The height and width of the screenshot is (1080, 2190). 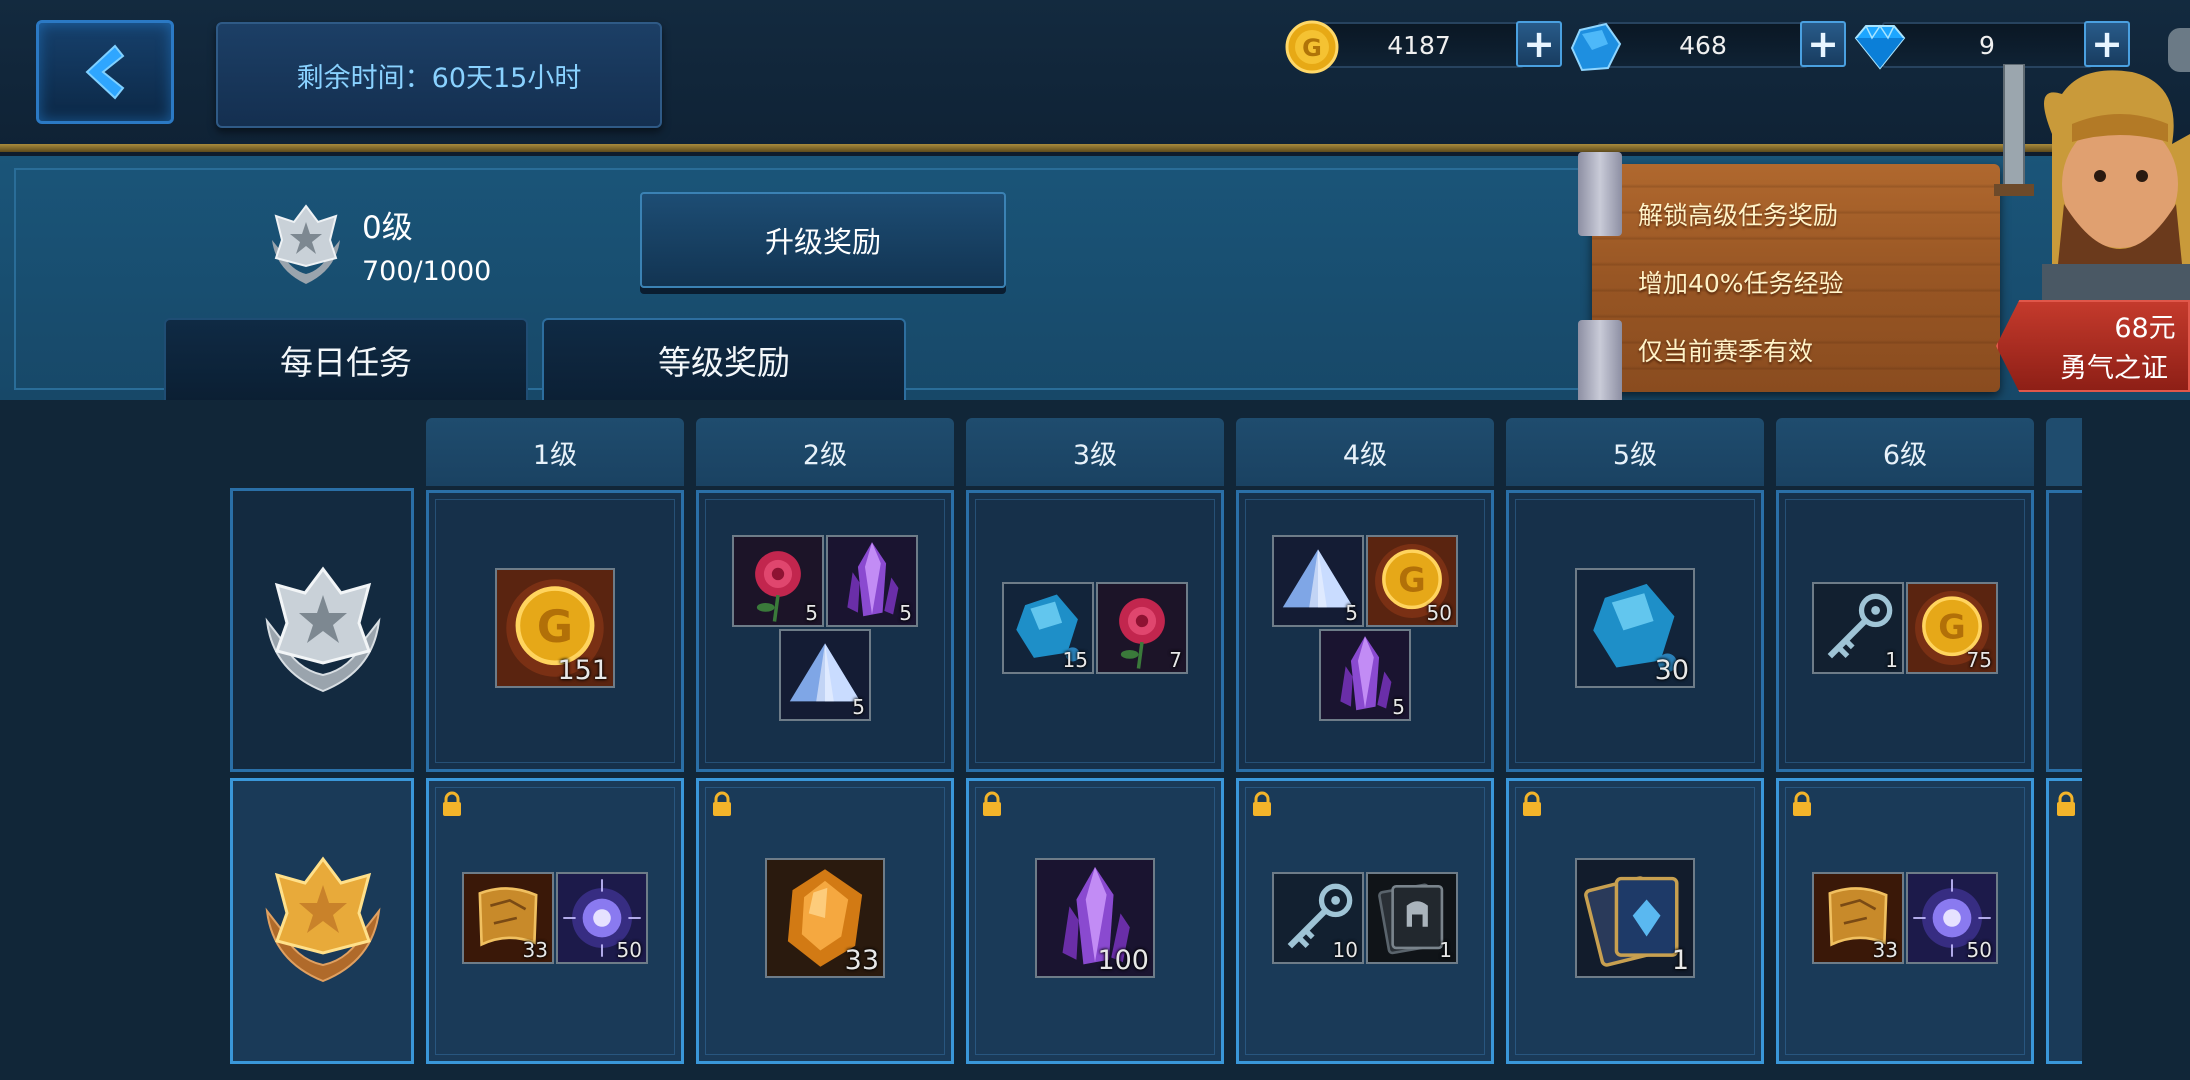 I want to click on helmet-card-icon, so click(x=1412, y=918).